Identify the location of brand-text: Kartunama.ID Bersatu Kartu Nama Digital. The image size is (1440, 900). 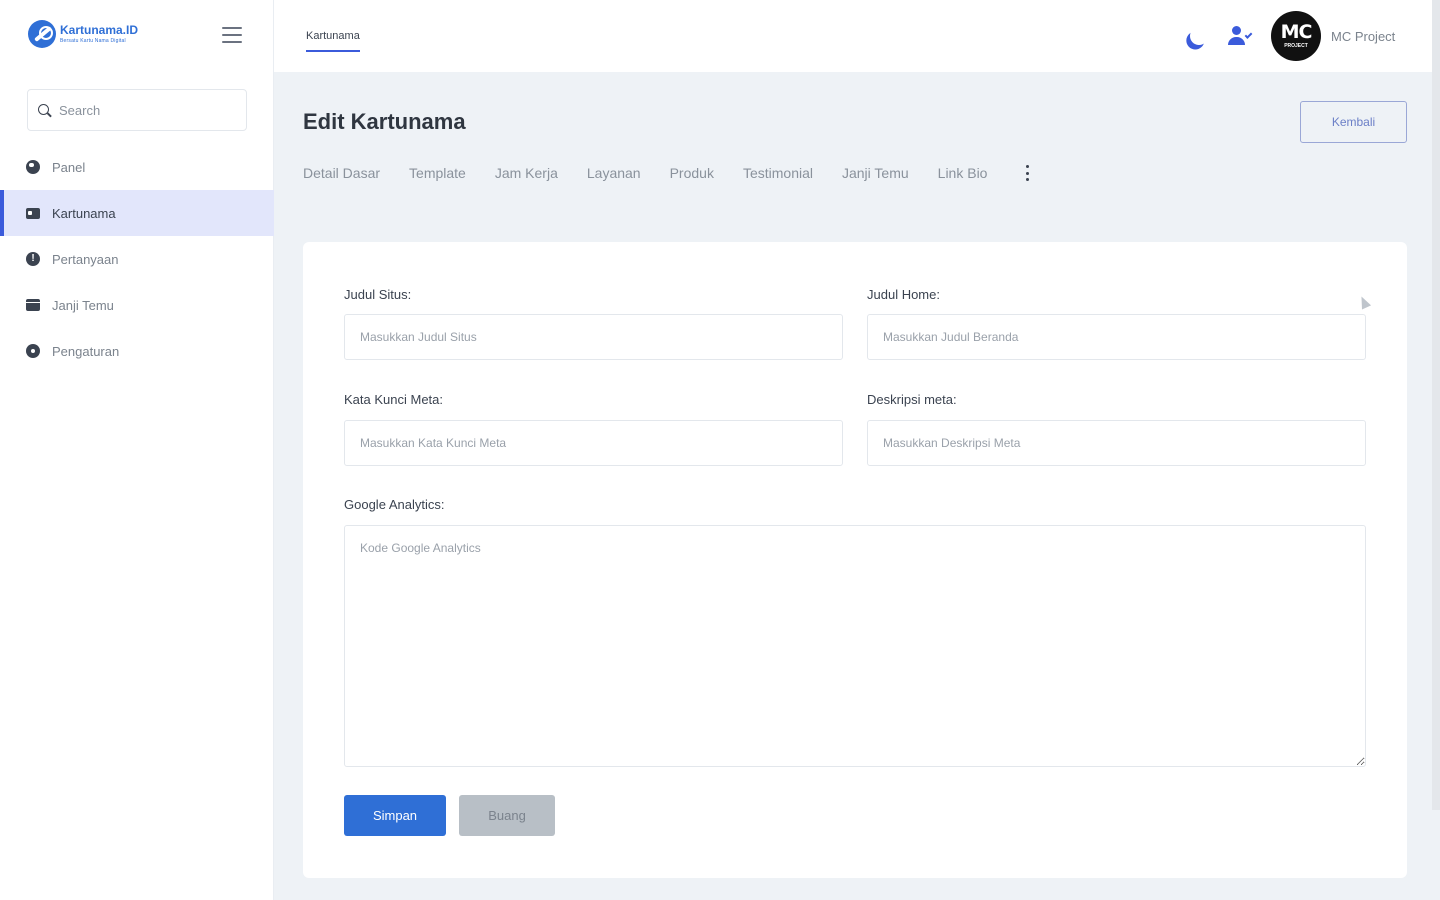
(99, 34).